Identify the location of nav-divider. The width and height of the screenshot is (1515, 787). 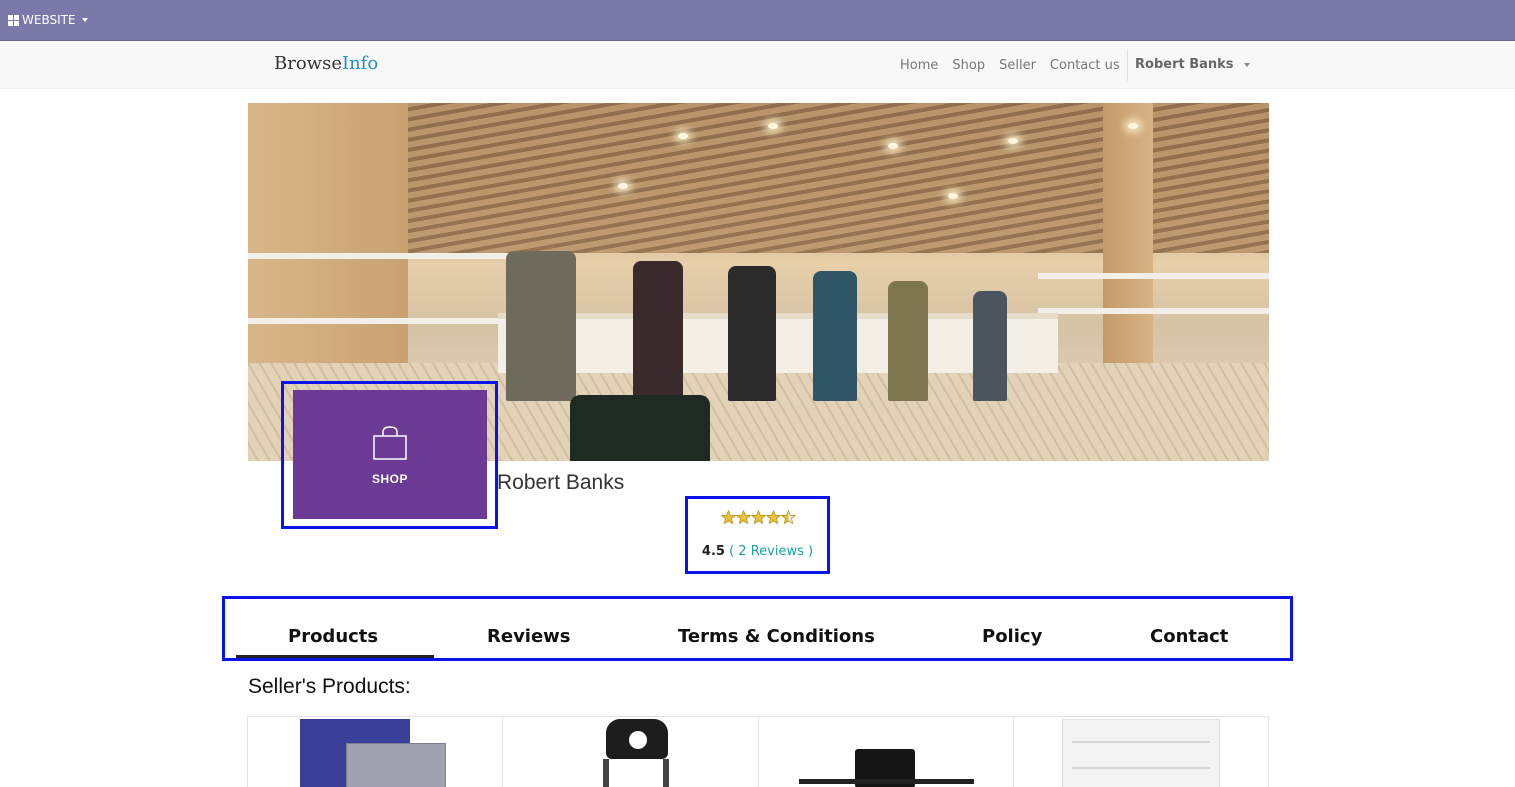
(1127, 65).